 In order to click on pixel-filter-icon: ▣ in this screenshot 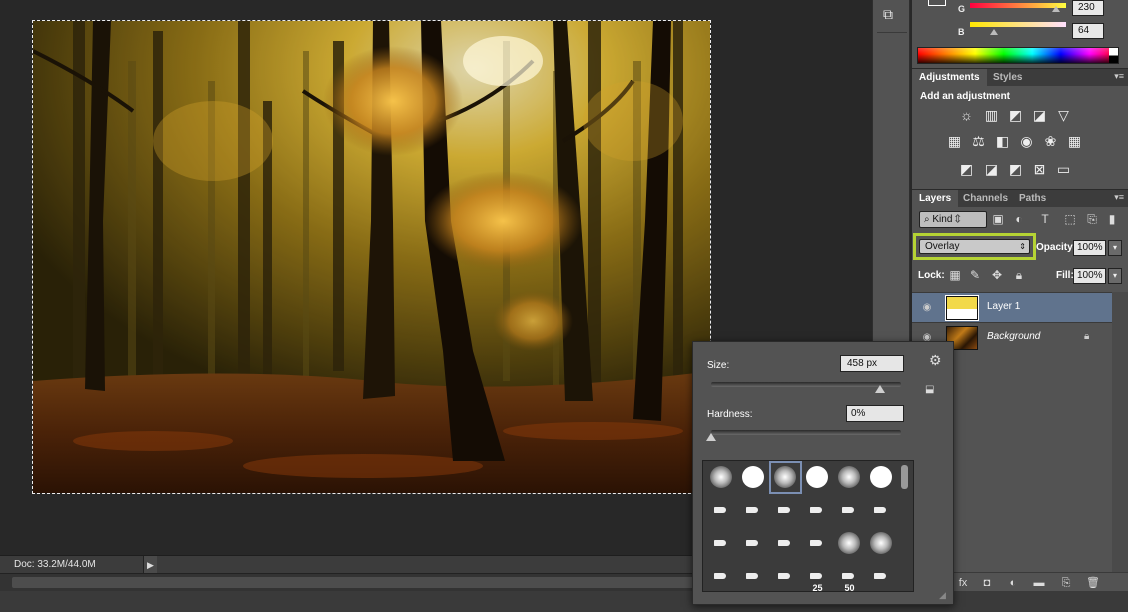, I will do `click(998, 219)`.